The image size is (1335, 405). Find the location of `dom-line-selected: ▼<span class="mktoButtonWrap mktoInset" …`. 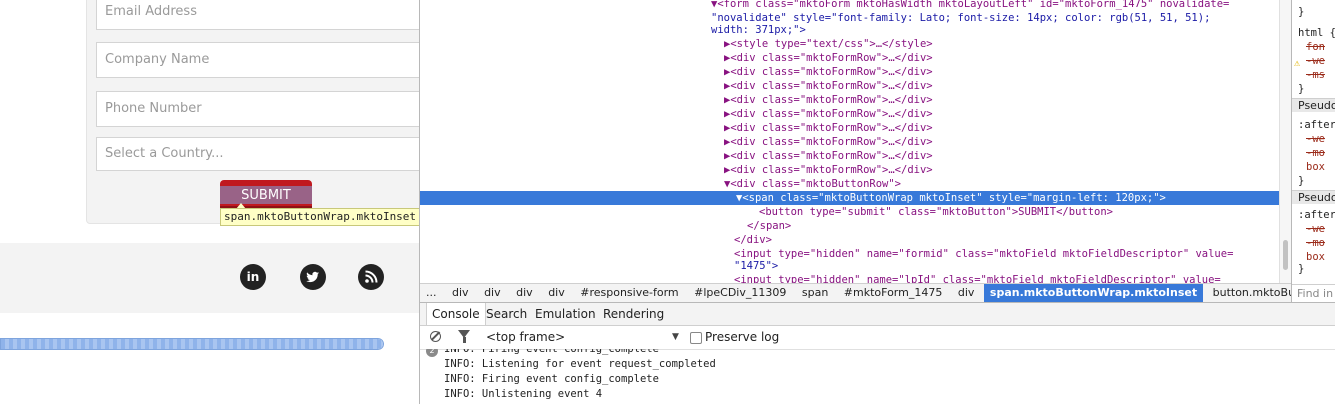

dom-line-selected: ▼<span class="mktoButtonWrap mktoInset" … is located at coordinates (849, 198).